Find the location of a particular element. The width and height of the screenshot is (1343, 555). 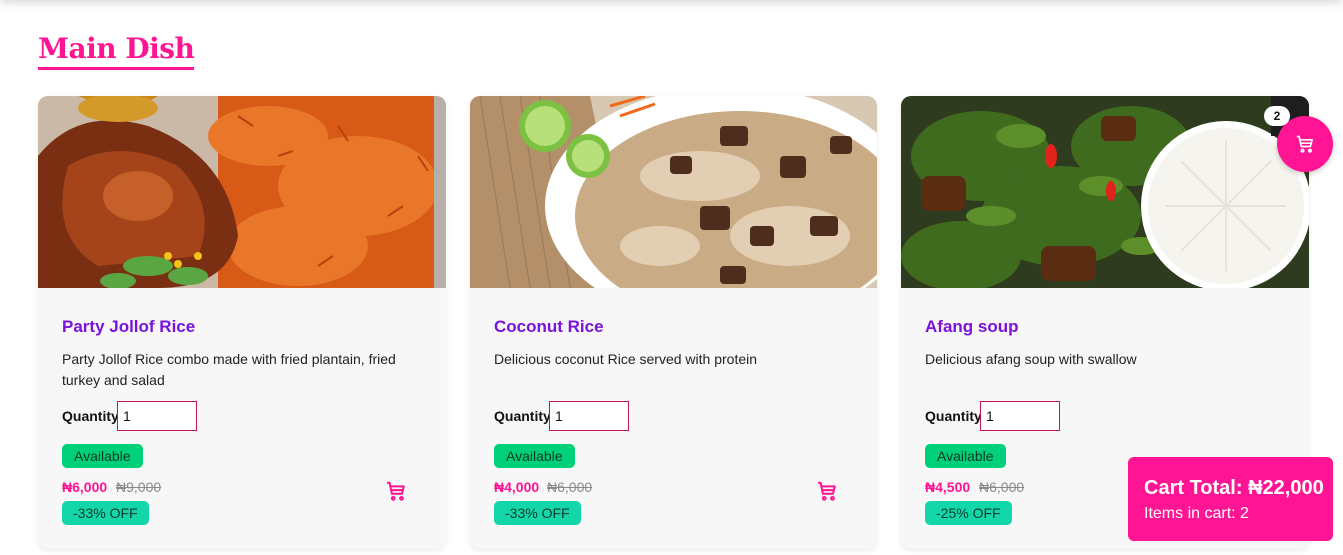

product-description: Delicious afang soup with swallow is located at coordinates (1031, 359).